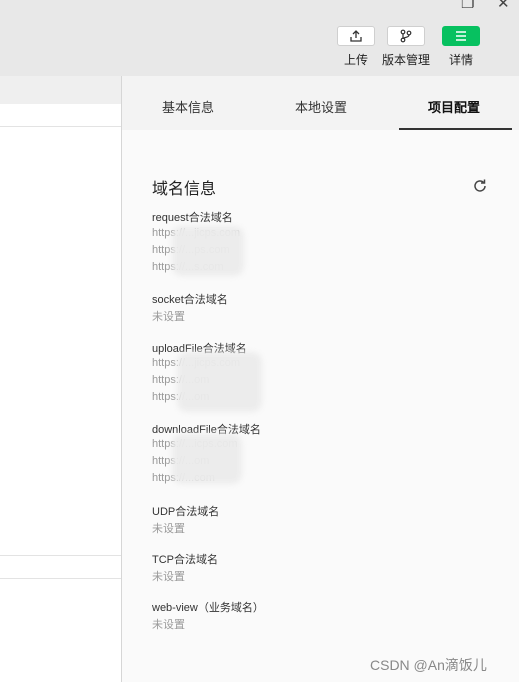 The width and height of the screenshot is (519, 682). Describe the element at coordinates (186, 512) in the screenshot. I see `udp-domain-label: UDP合法域名` at that location.